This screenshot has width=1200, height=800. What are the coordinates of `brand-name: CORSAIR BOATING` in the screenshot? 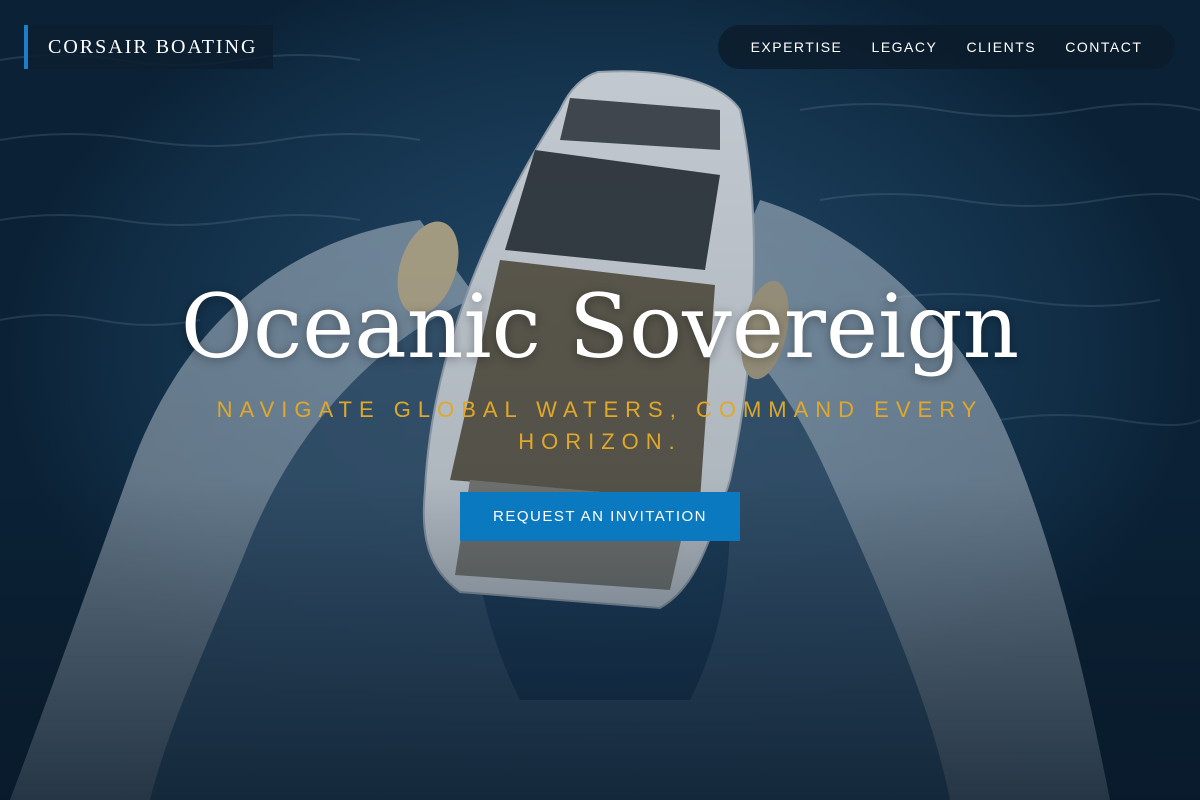 It's located at (153, 46).